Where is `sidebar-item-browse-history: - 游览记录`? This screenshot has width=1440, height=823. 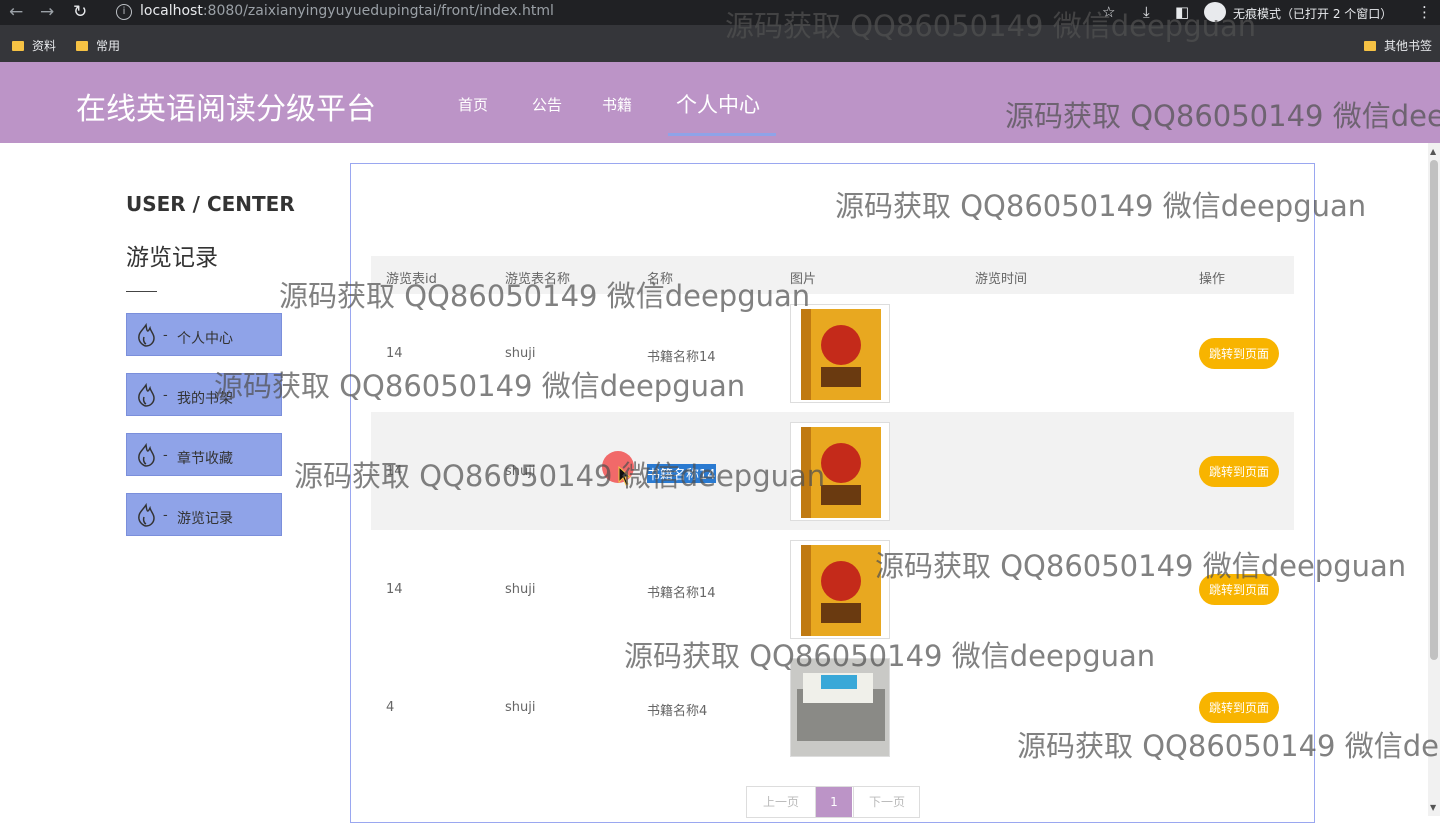
sidebar-item-browse-history: - 游览记录 is located at coordinates (204, 514).